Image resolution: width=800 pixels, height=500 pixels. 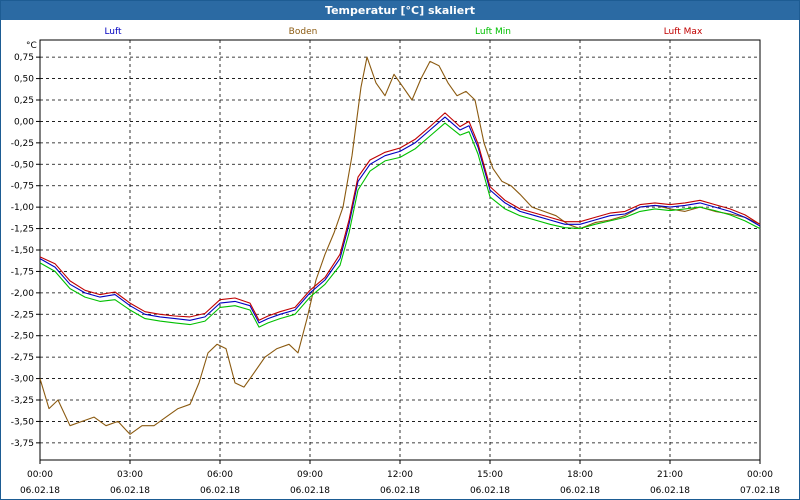 I want to click on y-tick-label: -2,25, so click(x=22, y=315).